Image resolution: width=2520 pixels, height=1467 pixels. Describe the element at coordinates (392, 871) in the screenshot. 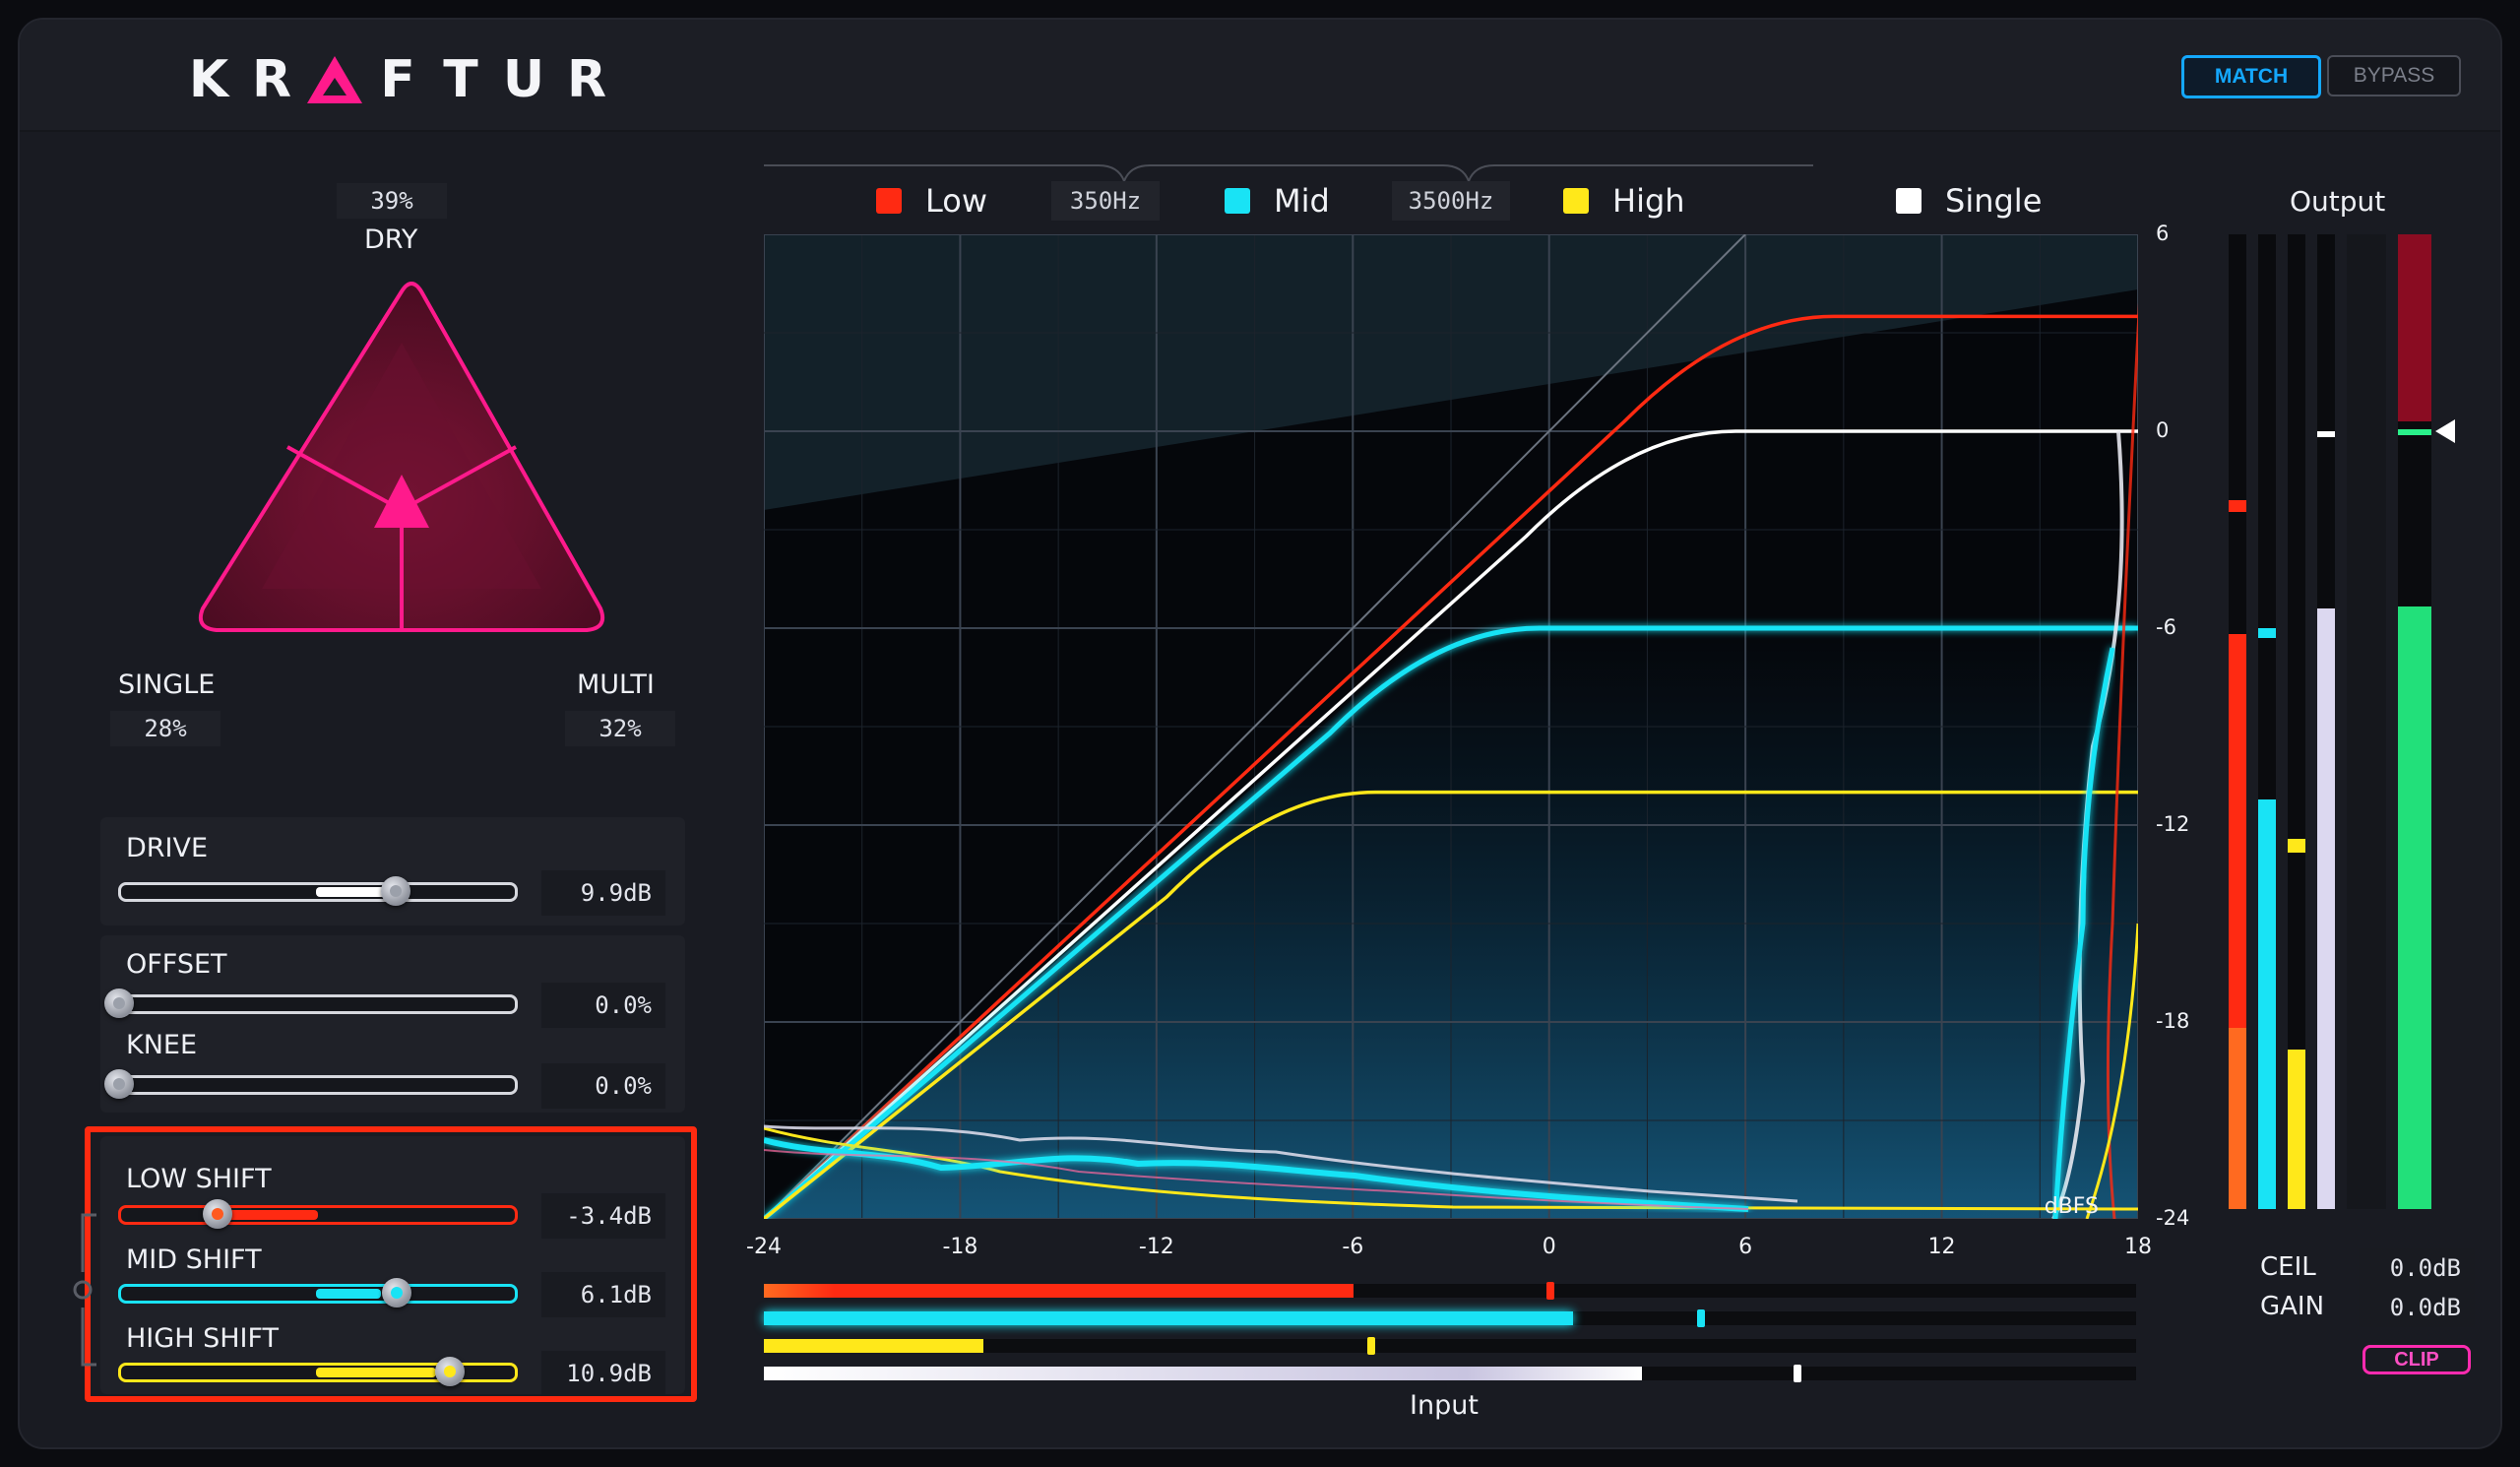

I see `drive-panel: DRIVE 9.9dB` at that location.